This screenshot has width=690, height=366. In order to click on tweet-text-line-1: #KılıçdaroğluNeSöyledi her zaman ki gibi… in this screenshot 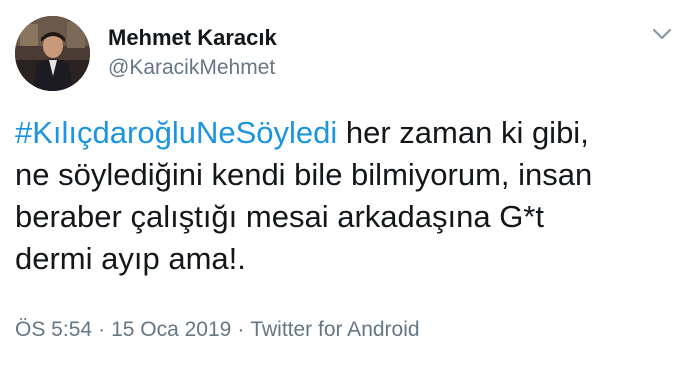, I will do `click(347, 133)`.